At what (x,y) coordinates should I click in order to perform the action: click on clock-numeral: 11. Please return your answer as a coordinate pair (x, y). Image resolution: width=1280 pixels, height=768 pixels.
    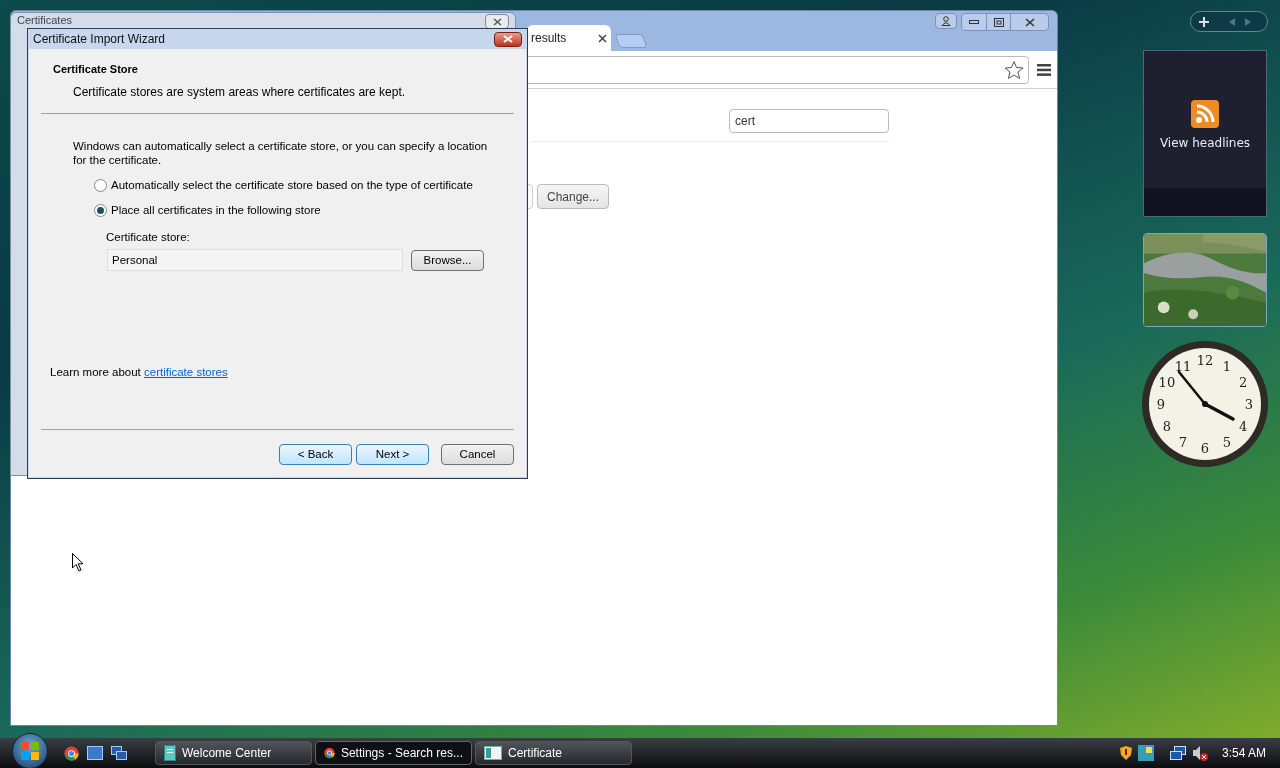
    Looking at the image, I should click on (1183, 366).